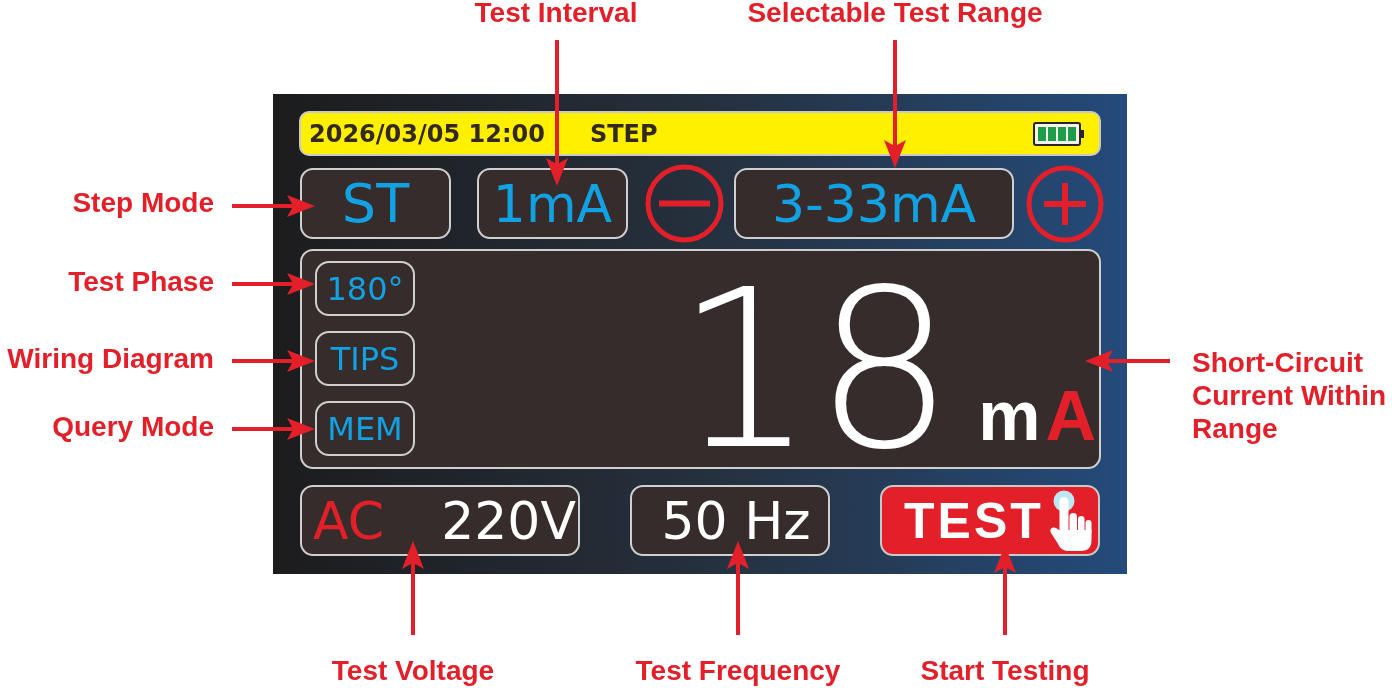  What do you see at coordinates (623, 133) in the screenshot?
I see `mode-label: STEP` at bounding box center [623, 133].